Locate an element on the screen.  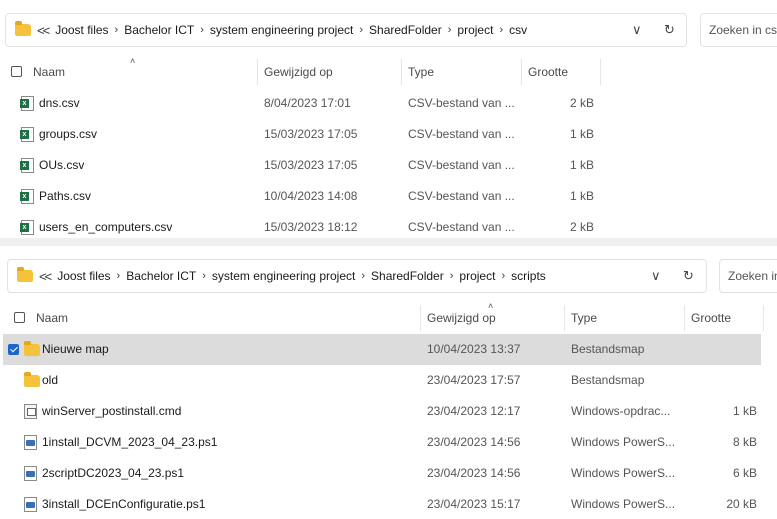
file-row: Nieuwe map 10/04/2023 13:37 Bestandsmap is located at coordinates (382, 349).